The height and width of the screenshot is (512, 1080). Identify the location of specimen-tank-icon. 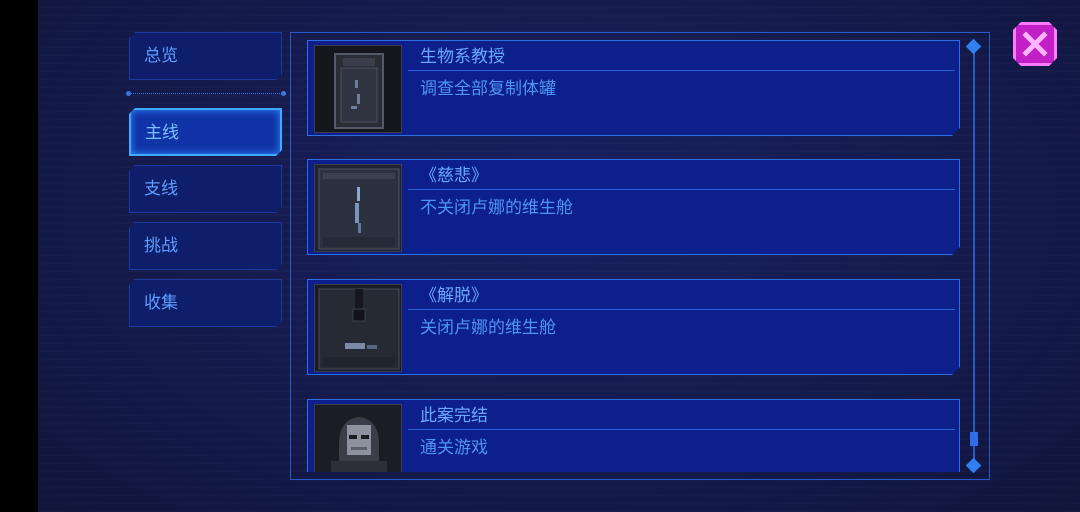
(358, 89).